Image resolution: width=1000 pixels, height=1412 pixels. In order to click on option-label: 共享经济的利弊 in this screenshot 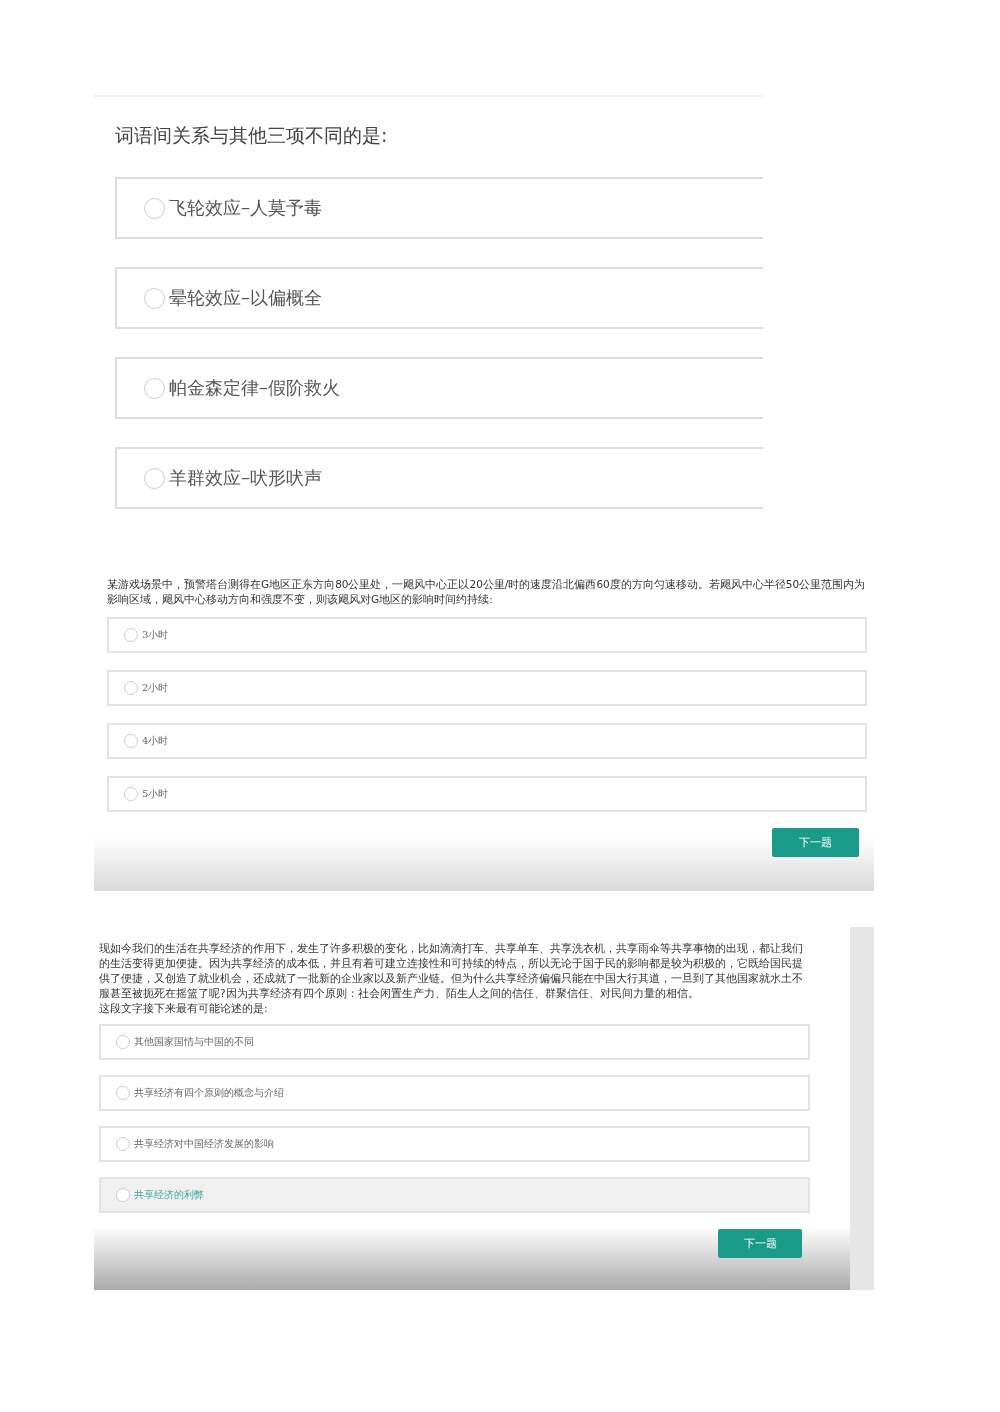, I will do `click(169, 1195)`.